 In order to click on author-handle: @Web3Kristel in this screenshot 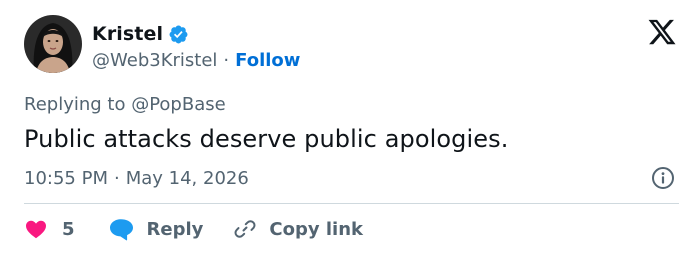, I will do `click(154, 60)`.